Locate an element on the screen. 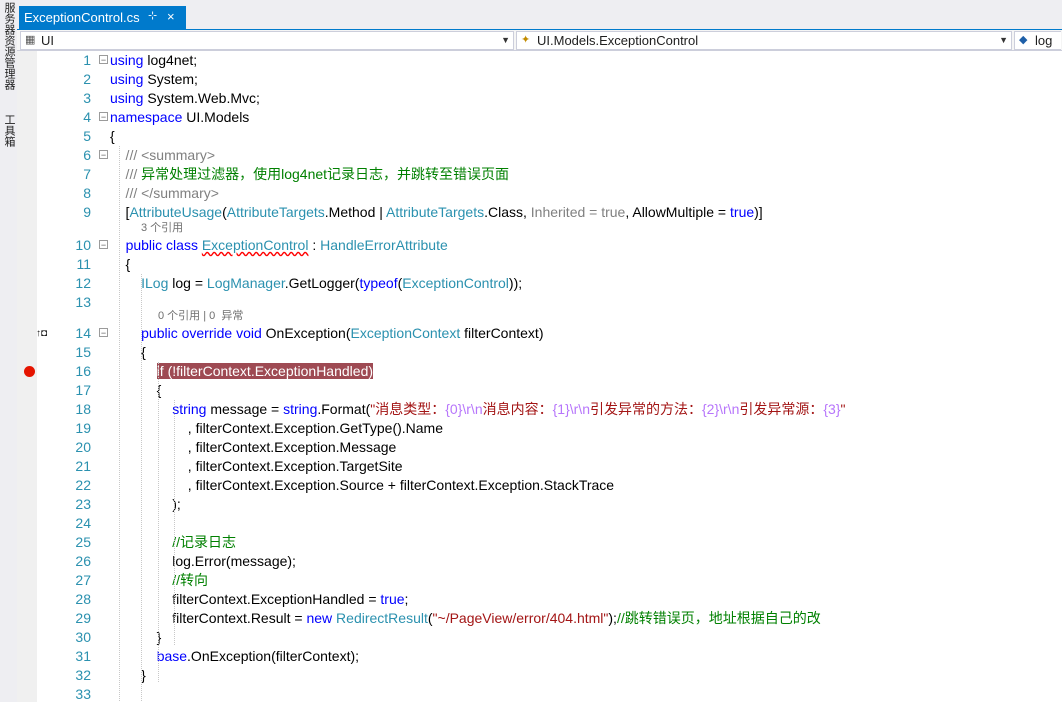  code-token: : is located at coordinates (314, 245).